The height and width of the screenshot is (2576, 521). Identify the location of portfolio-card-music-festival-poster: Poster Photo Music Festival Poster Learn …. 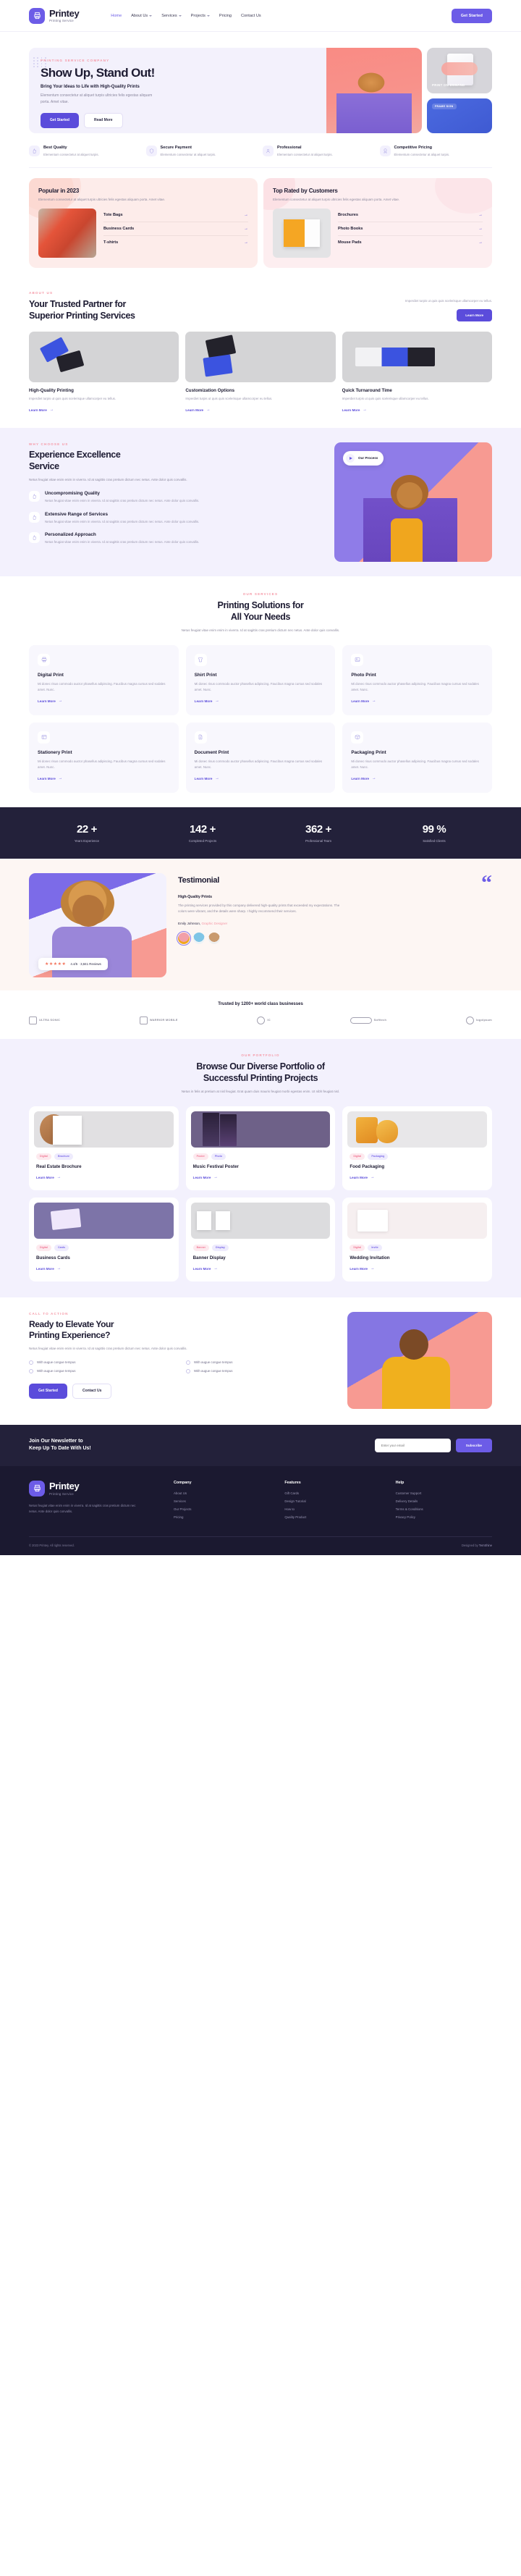
(260, 1148).